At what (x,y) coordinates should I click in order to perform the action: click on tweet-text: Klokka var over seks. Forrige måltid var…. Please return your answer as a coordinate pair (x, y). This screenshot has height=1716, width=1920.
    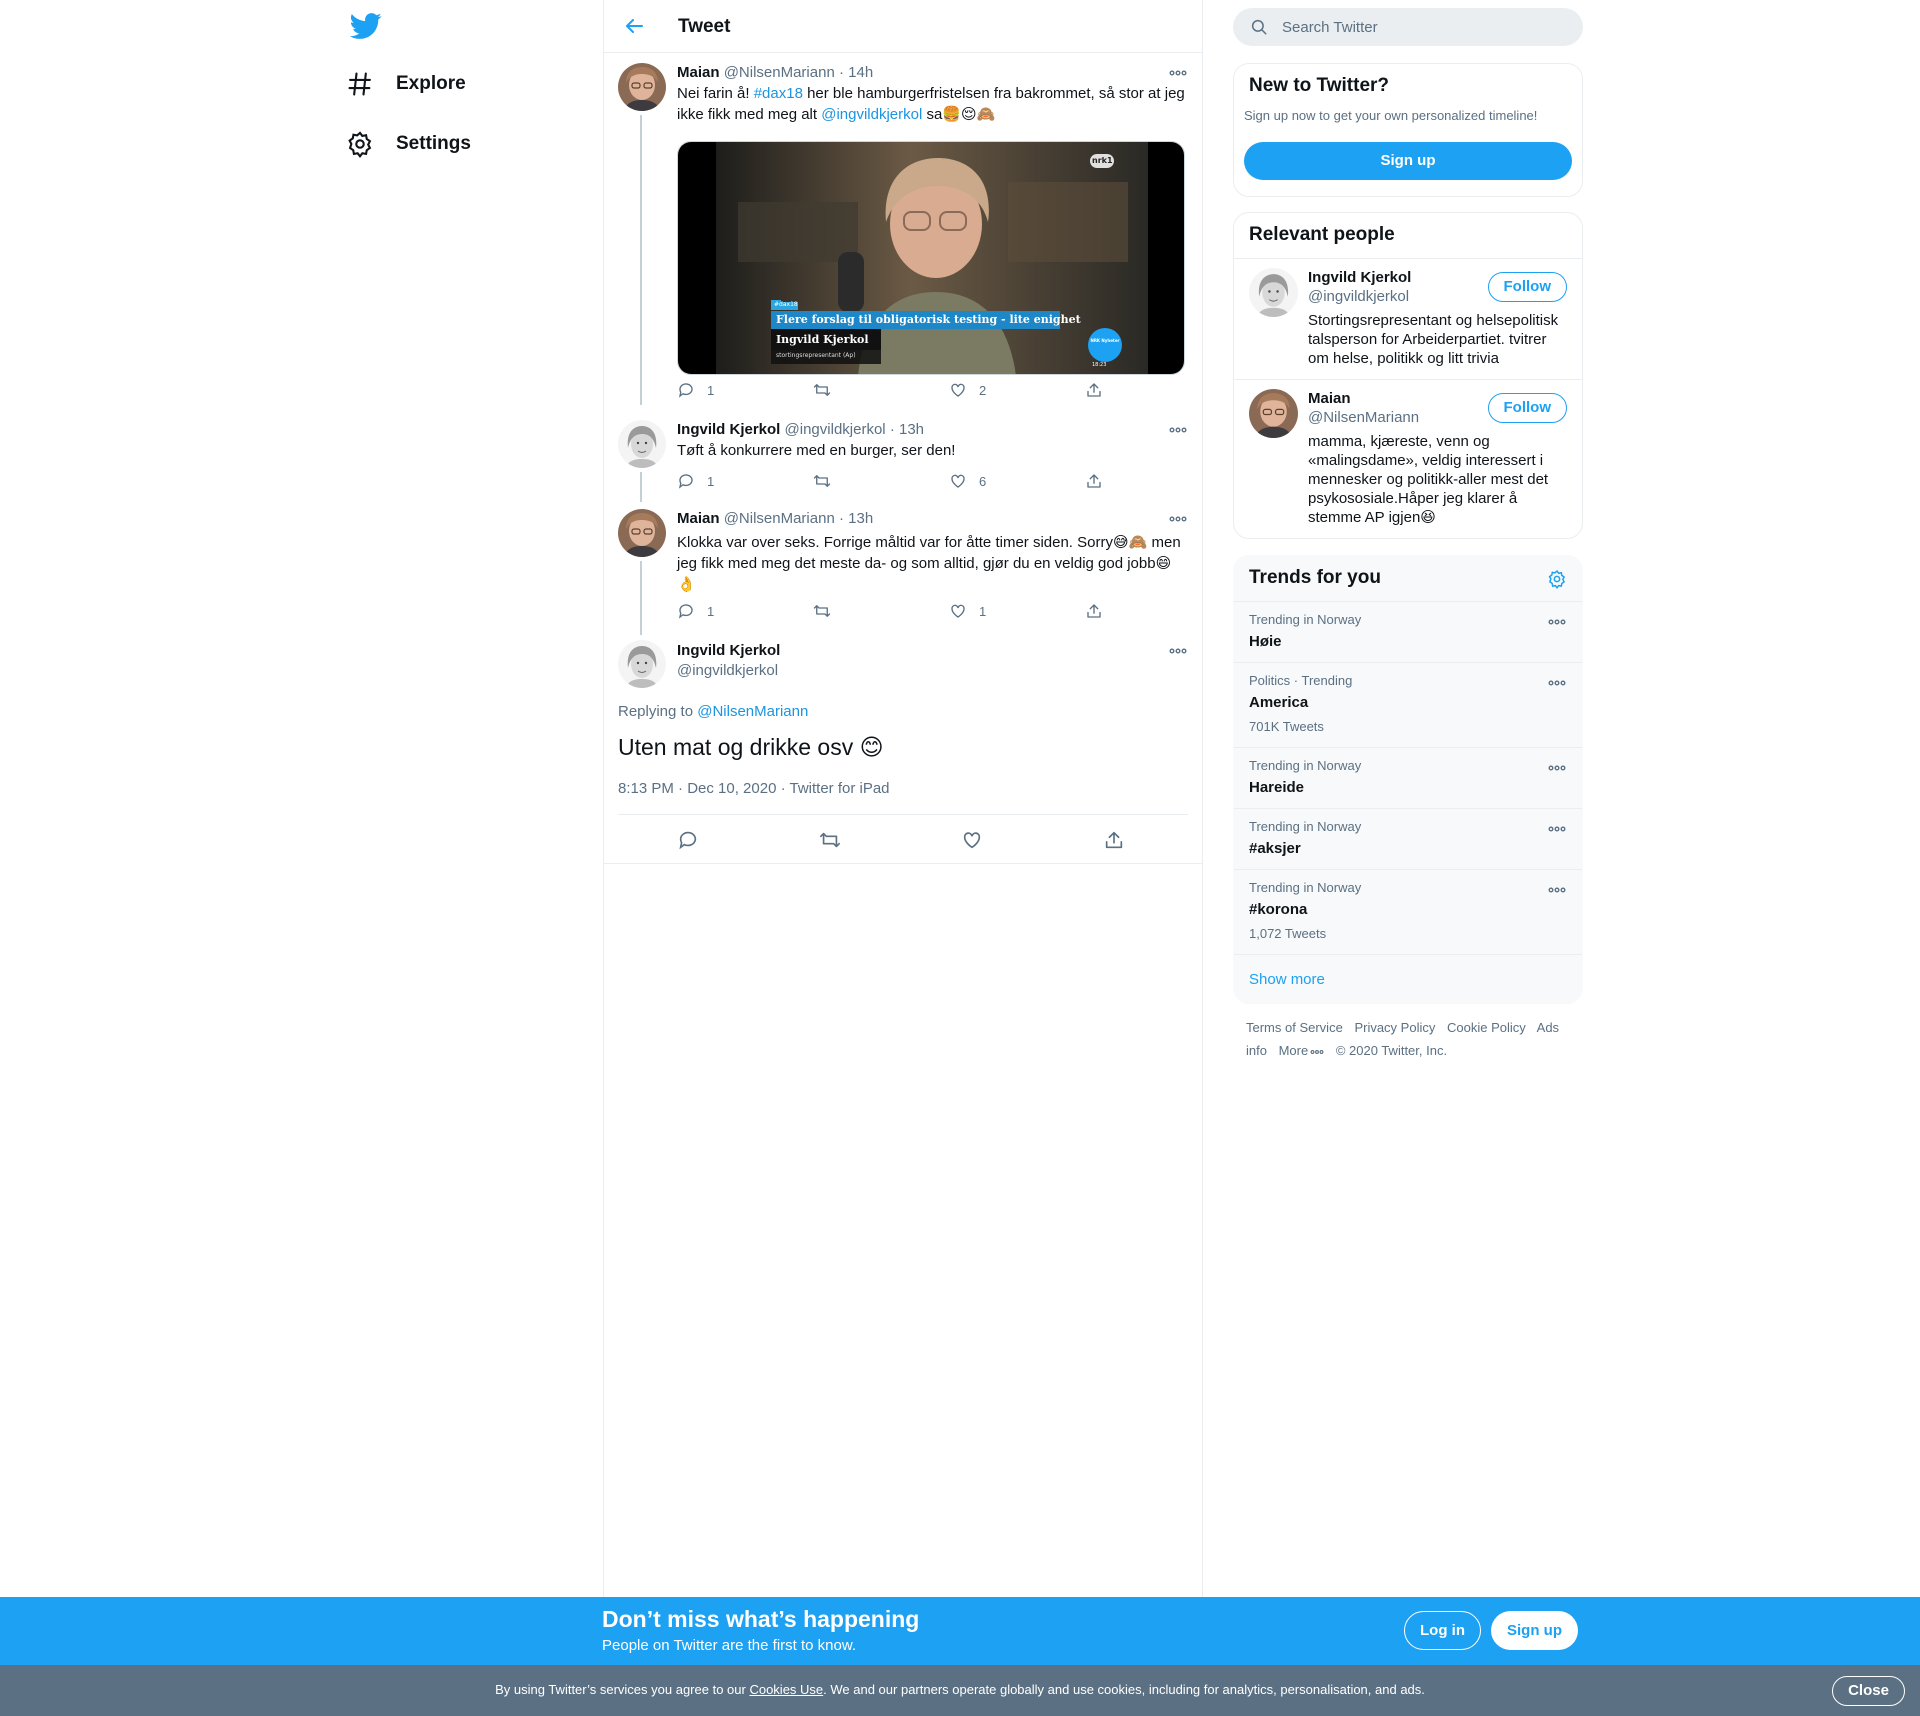
    Looking at the image, I should click on (929, 563).